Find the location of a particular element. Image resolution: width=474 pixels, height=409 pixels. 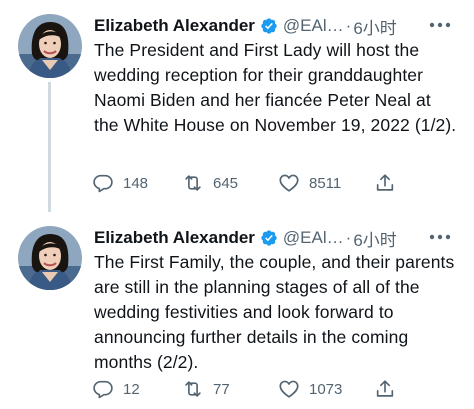

like-button: 8511 is located at coordinates (326, 183).